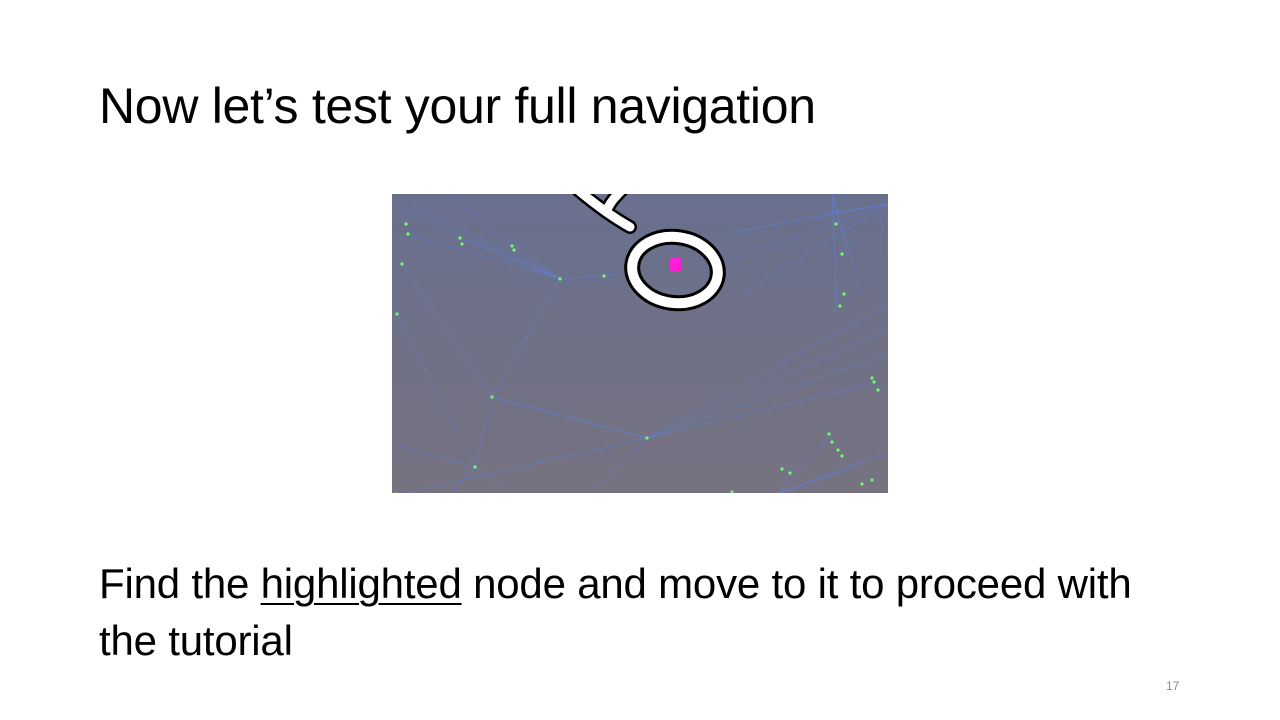 Image resolution: width=1280 pixels, height=720 pixels. Describe the element at coordinates (1173, 686) in the screenshot. I see `slide-number: 17` at that location.